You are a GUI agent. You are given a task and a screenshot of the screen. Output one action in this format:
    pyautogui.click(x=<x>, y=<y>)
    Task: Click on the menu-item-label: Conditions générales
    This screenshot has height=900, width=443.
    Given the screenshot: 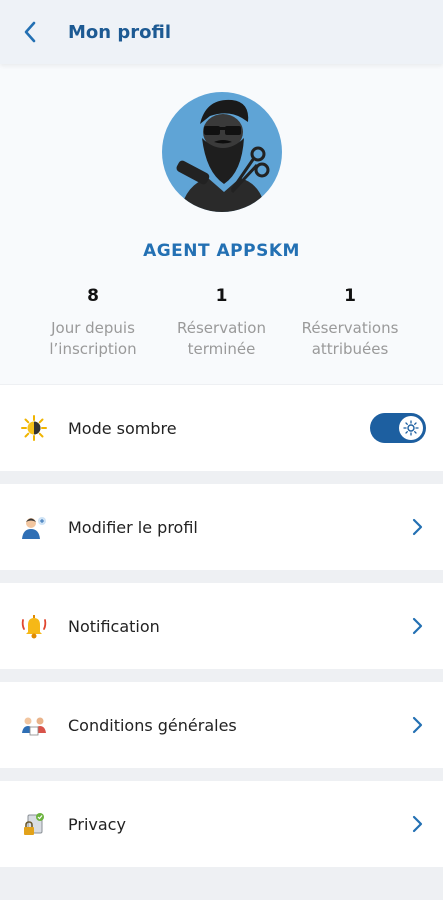 What is the action you would take?
    pyautogui.click(x=152, y=725)
    